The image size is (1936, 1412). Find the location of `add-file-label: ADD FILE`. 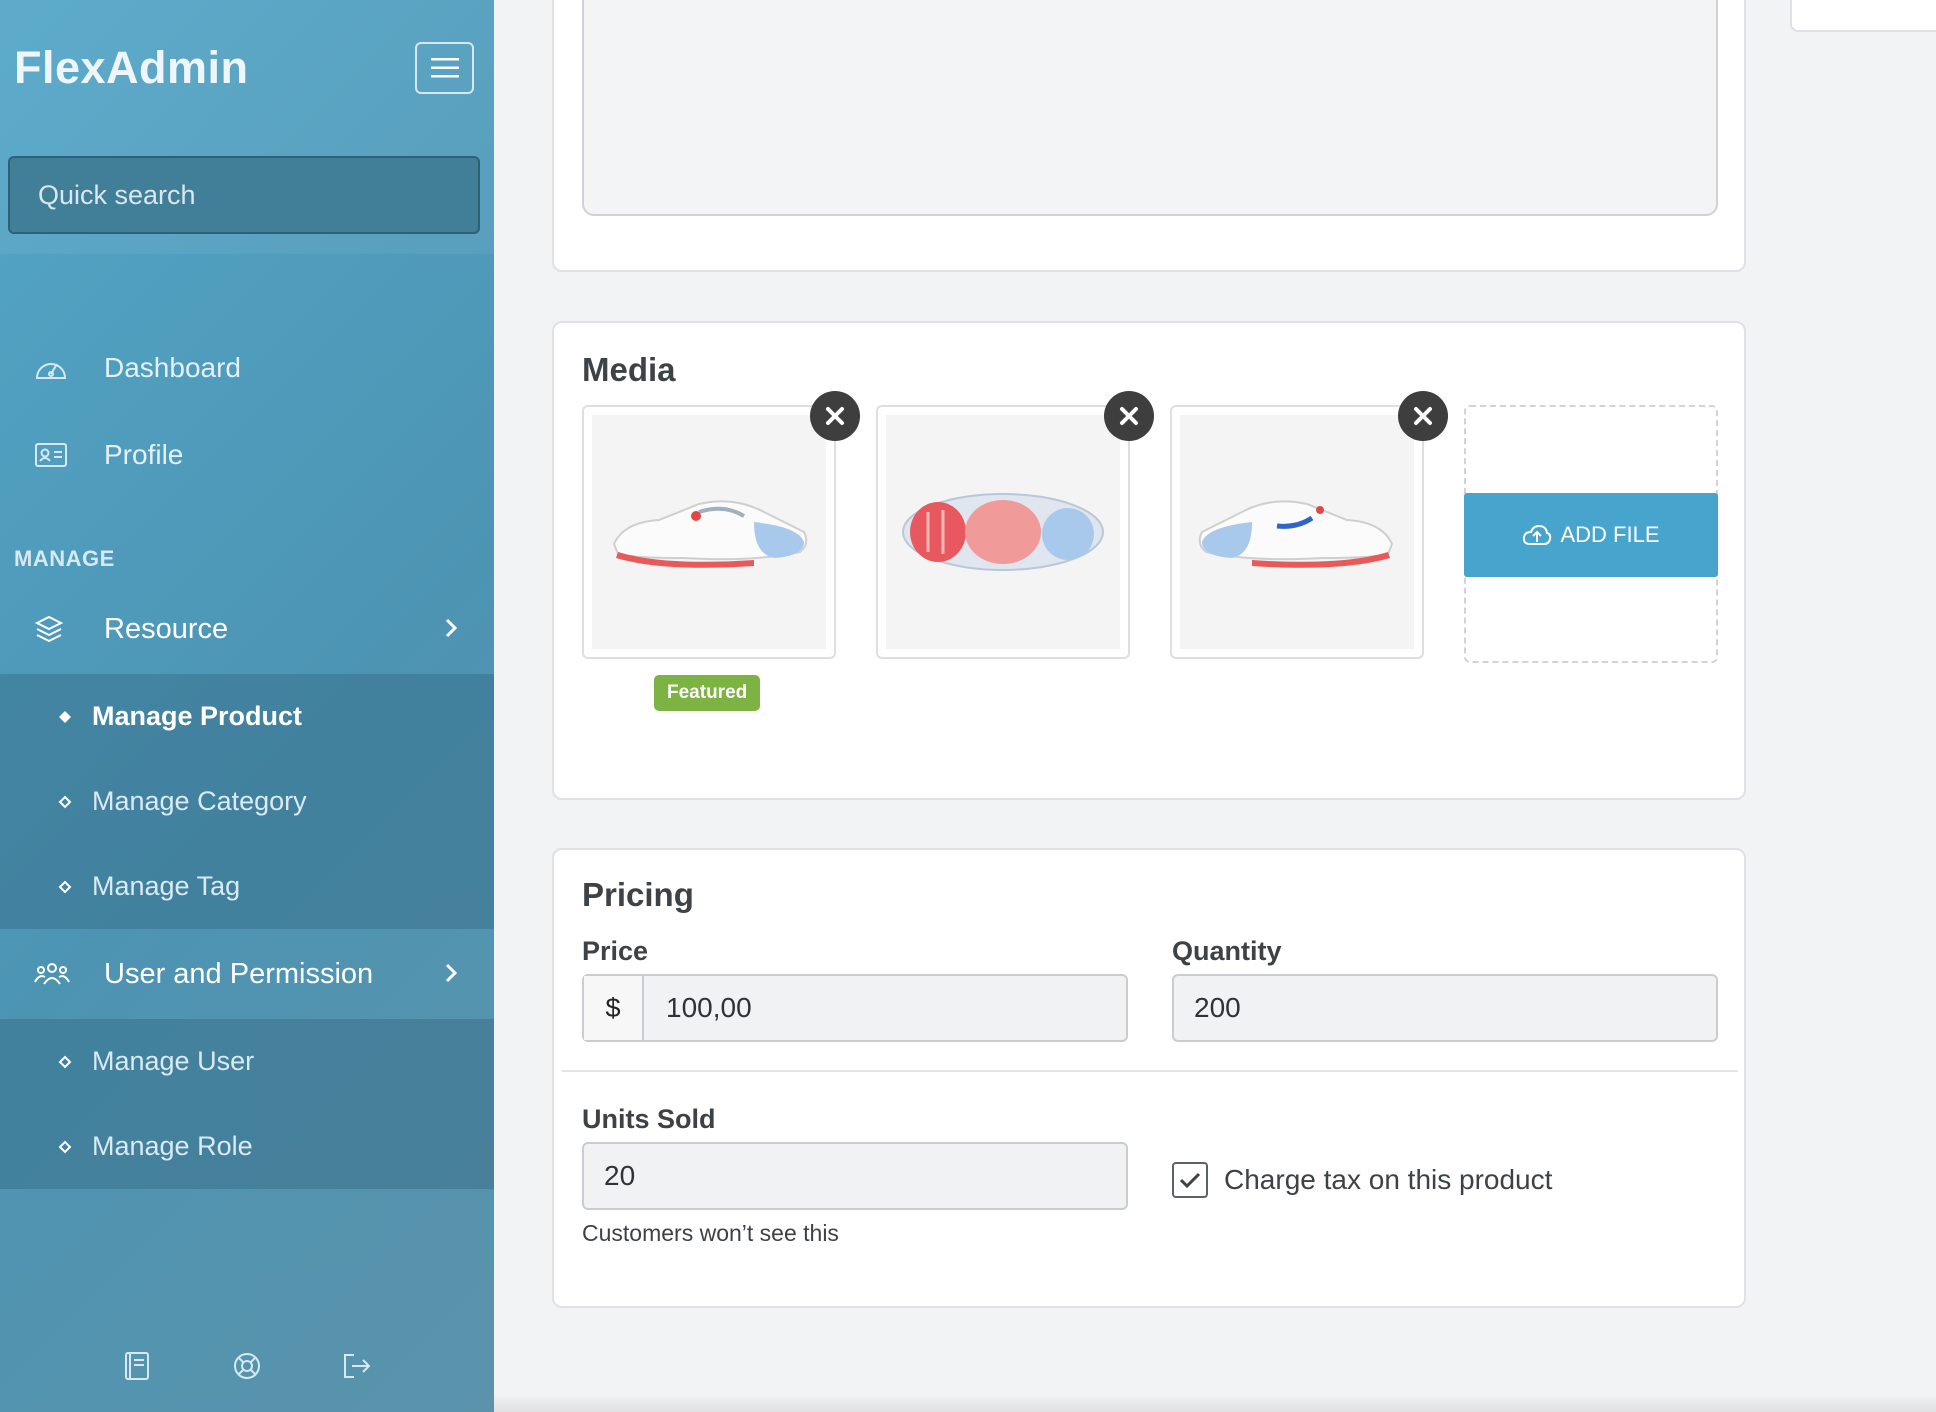

add-file-label: ADD FILE is located at coordinates (1610, 534).